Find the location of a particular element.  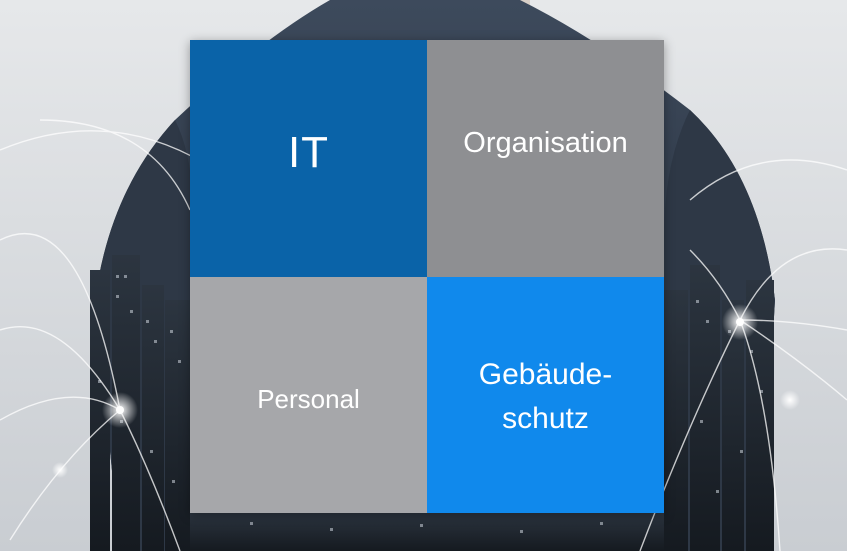

tile-it: IT is located at coordinates (308, 158).